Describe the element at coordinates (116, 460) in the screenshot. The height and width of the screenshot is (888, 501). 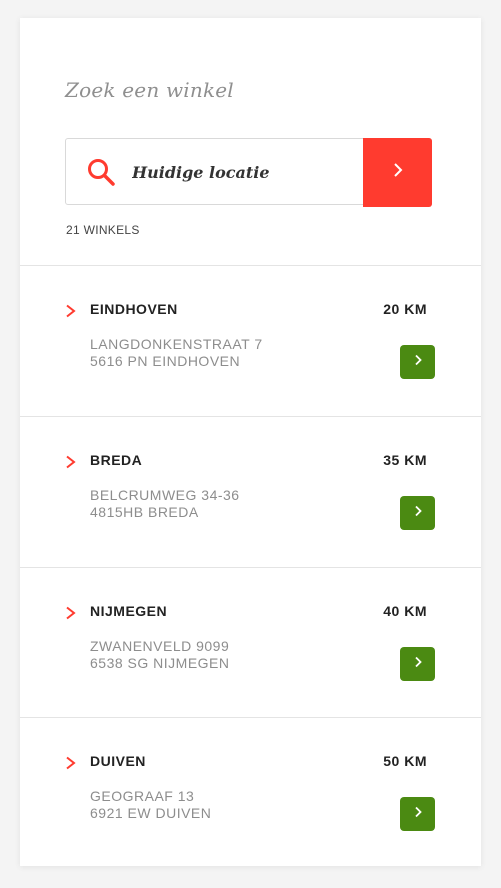
I see `store-name: BREDA` at that location.